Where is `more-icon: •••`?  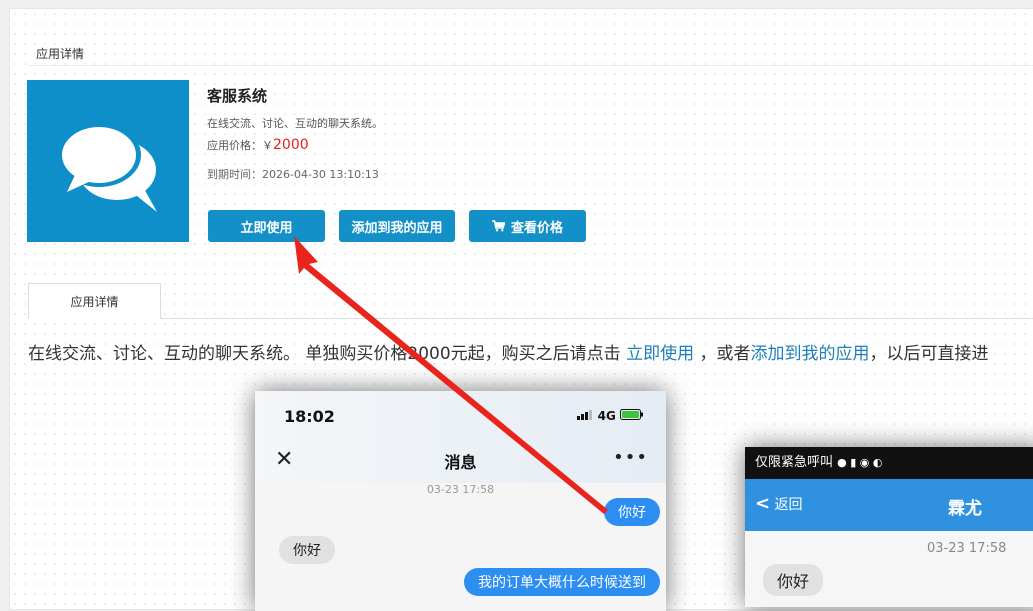
more-icon: ••• is located at coordinates (630, 457).